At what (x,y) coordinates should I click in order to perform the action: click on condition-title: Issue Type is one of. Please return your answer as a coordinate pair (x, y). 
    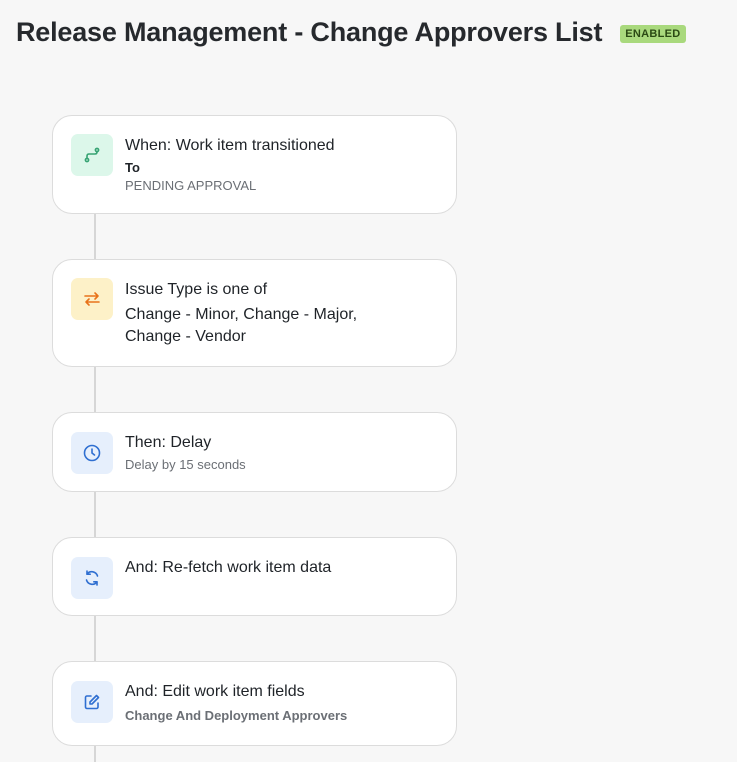
    Looking at the image, I should click on (196, 289).